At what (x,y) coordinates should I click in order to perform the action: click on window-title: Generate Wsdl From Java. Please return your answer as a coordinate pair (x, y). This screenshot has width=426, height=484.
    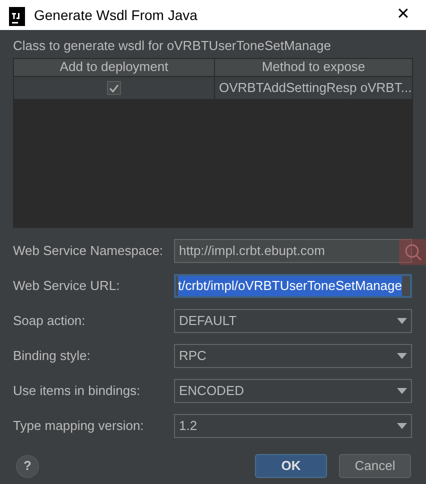
    Looking at the image, I should click on (116, 15).